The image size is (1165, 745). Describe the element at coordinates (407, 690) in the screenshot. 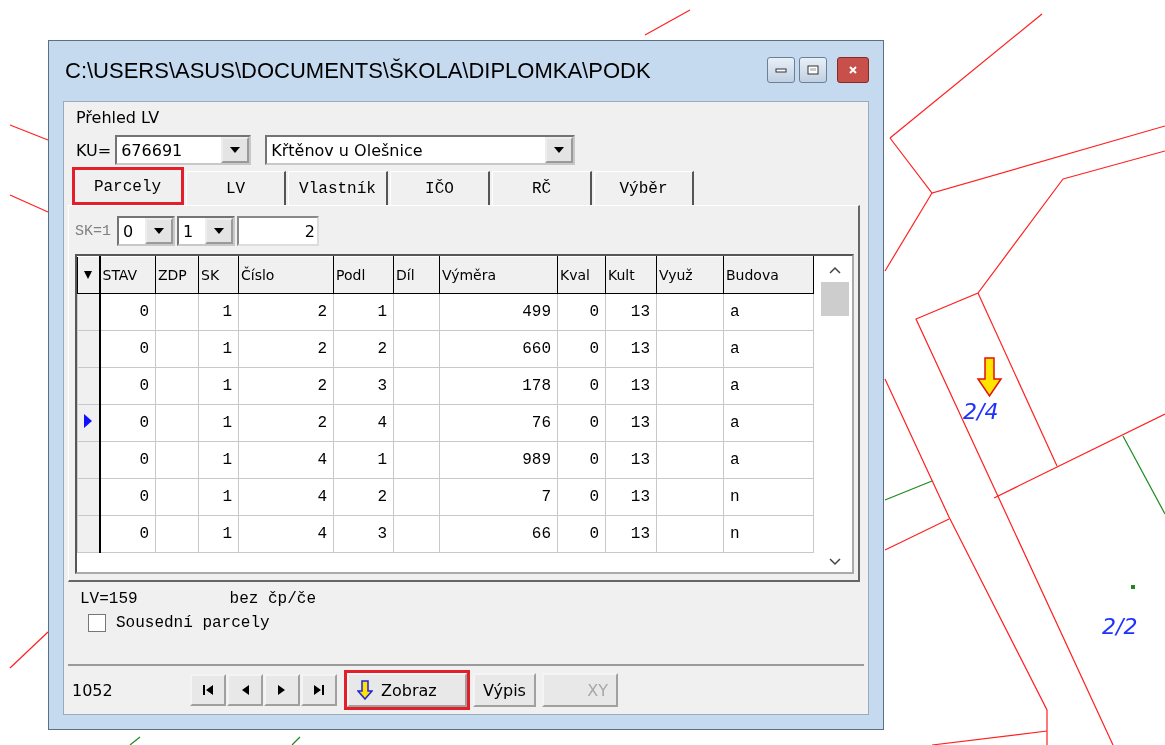

I see `show-button: Zobraz` at that location.